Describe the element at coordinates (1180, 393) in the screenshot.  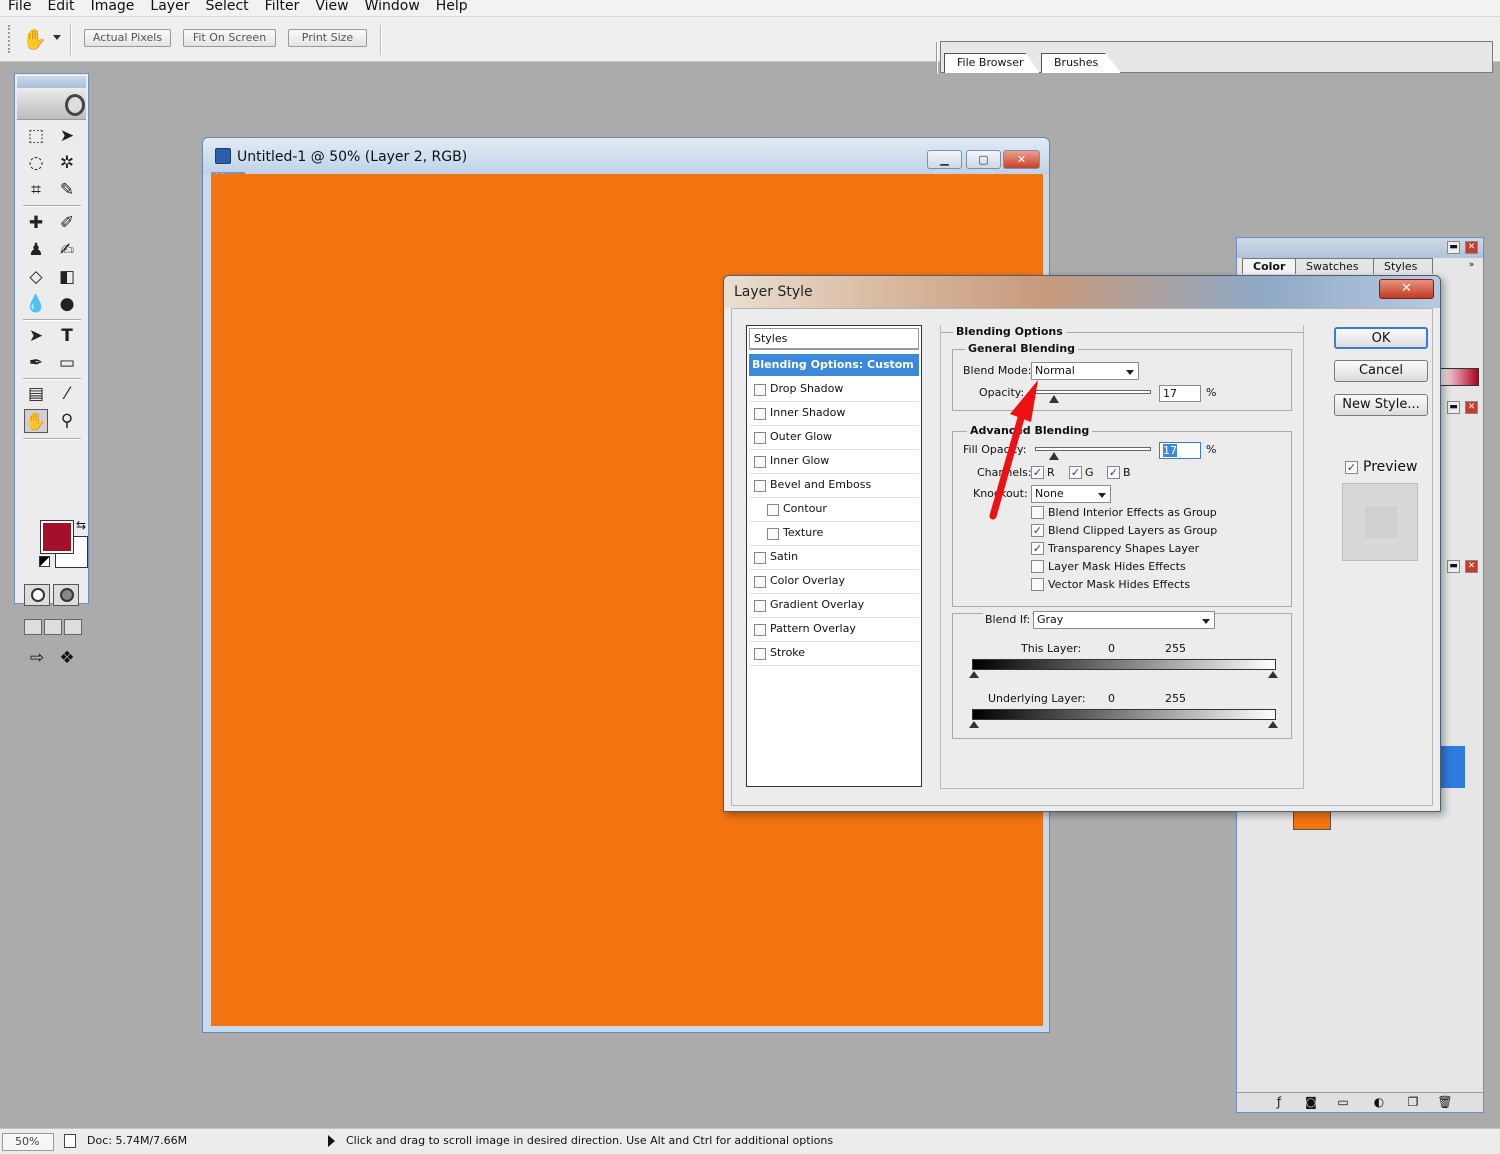
I see `opacity-input: 17` at that location.